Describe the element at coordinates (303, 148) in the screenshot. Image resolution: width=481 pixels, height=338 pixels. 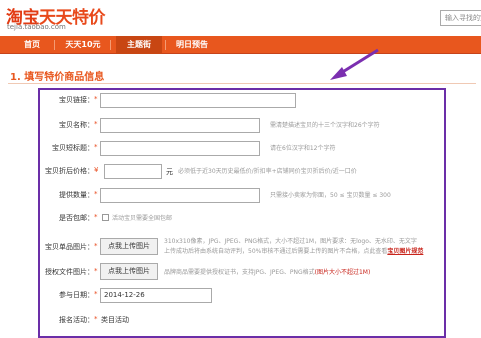
I see `short-title-hint: 请在6位汉字和12个字符` at that location.